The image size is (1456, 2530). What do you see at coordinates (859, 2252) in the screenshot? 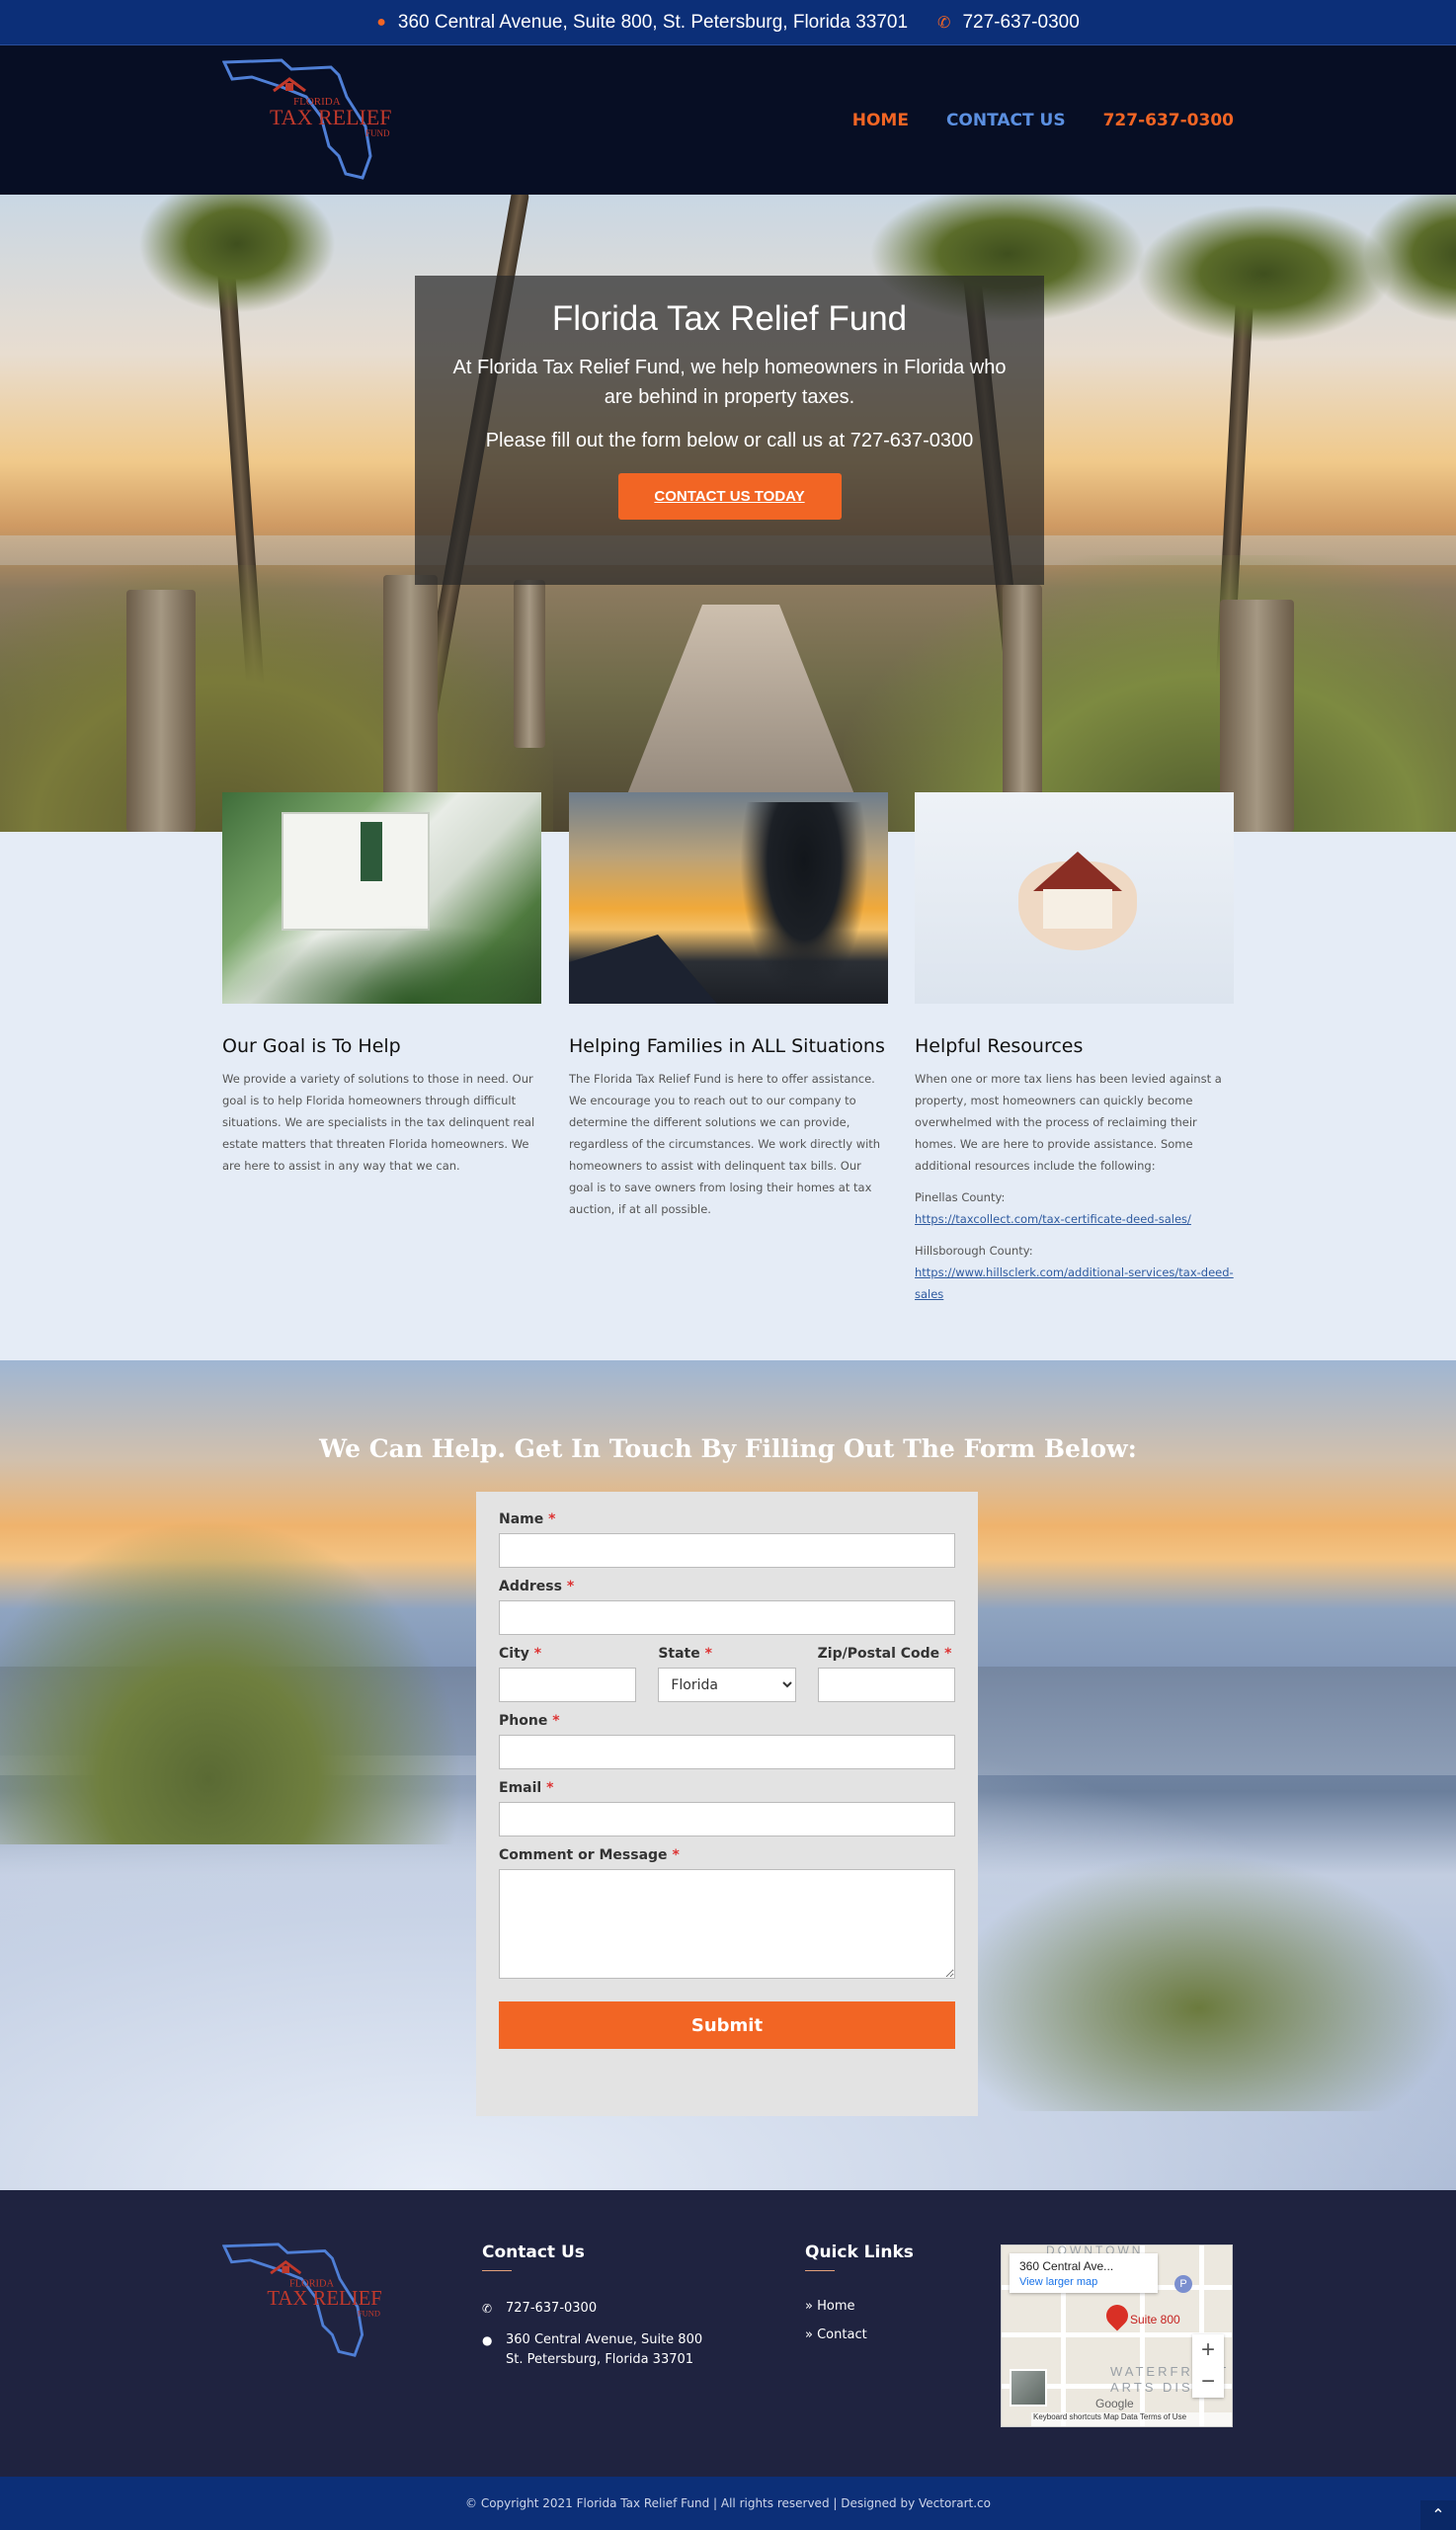
I see `footer-quicklinks-heading: Quick Links` at bounding box center [859, 2252].